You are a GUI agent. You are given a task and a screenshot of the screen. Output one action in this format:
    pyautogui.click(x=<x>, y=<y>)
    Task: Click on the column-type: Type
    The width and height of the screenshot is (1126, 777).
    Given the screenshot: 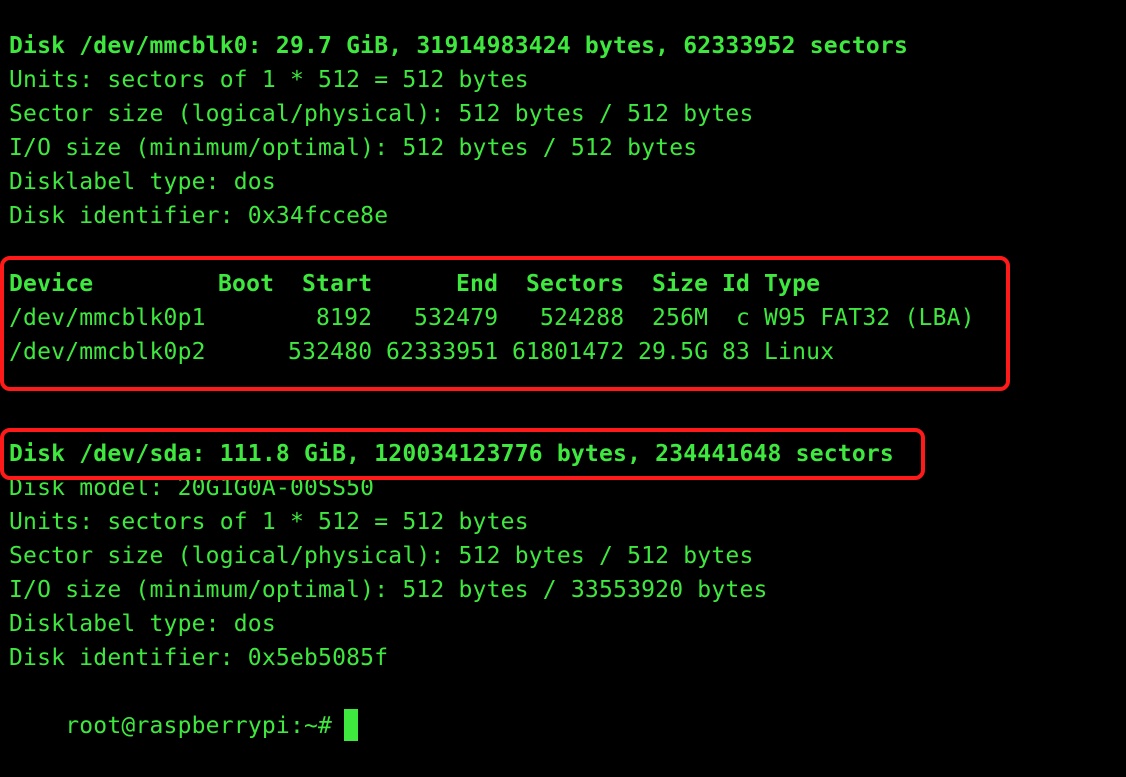 What is the action you would take?
    pyautogui.click(x=792, y=284)
    